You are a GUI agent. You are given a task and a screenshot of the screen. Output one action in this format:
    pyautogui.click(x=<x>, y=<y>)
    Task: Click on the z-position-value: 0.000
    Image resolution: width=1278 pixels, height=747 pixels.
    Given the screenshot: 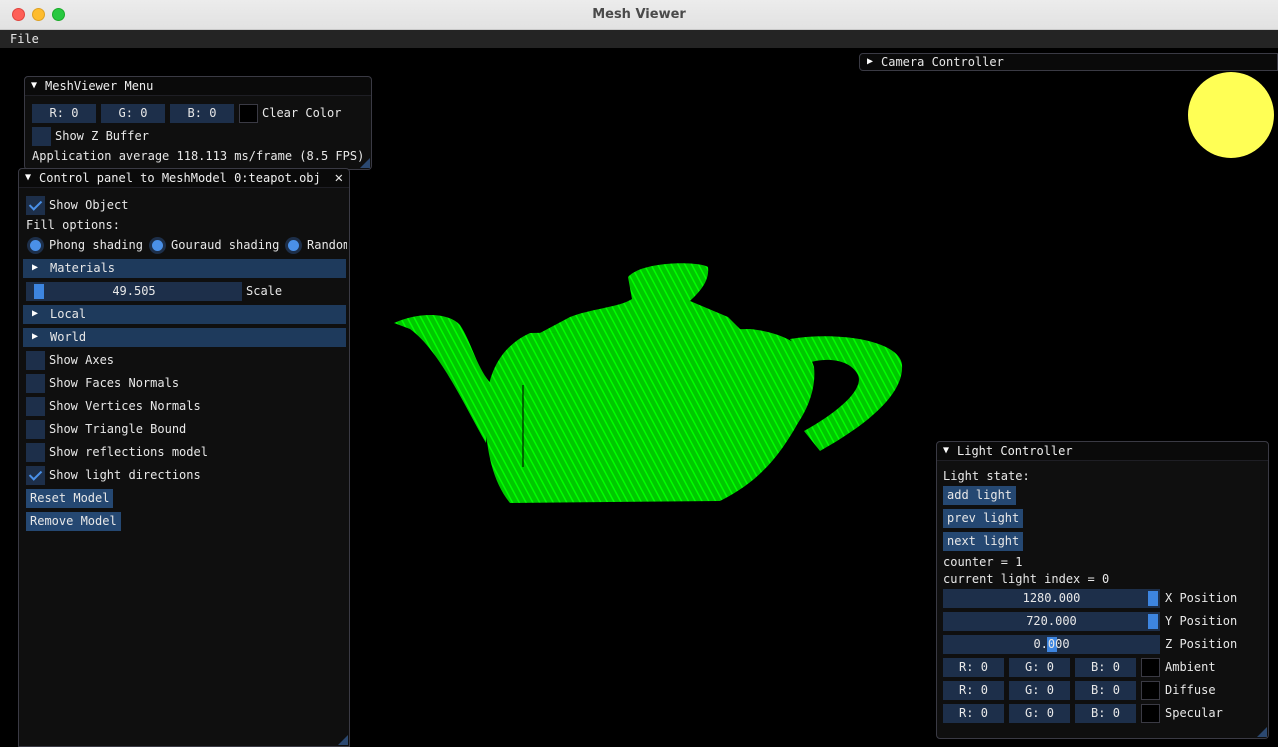 What is the action you would take?
    pyautogui.click(x=1051, y=644)
    